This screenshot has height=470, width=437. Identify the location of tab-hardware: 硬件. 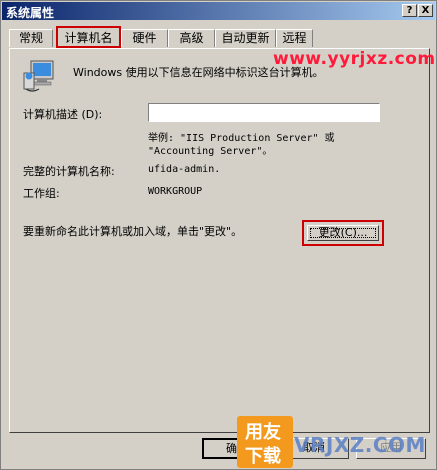
(144, 38).